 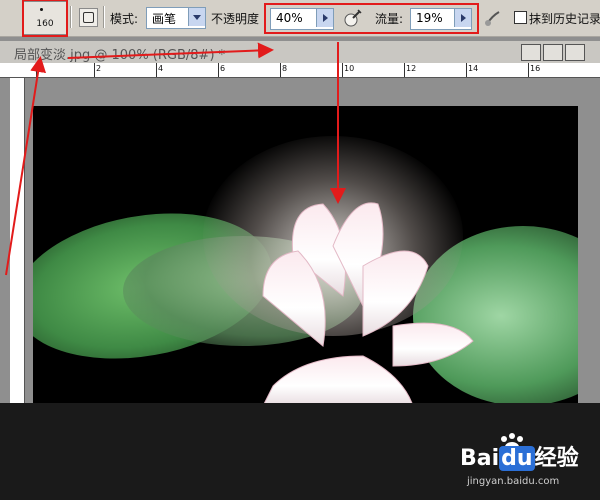 What do you see at coordinates (120, 55) in the screenshot?
I see `document-title: 局部变淡.jpg @ 100% (RGB/8#) *` at bounding box center [120, 55].